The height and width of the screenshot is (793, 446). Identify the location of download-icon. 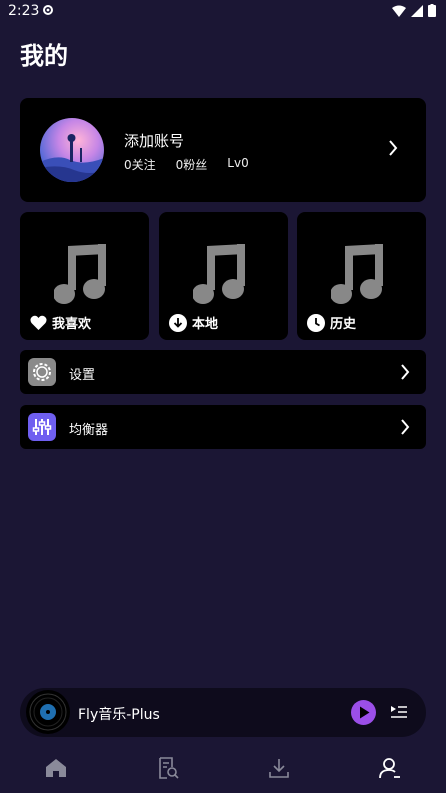
(279, 768).